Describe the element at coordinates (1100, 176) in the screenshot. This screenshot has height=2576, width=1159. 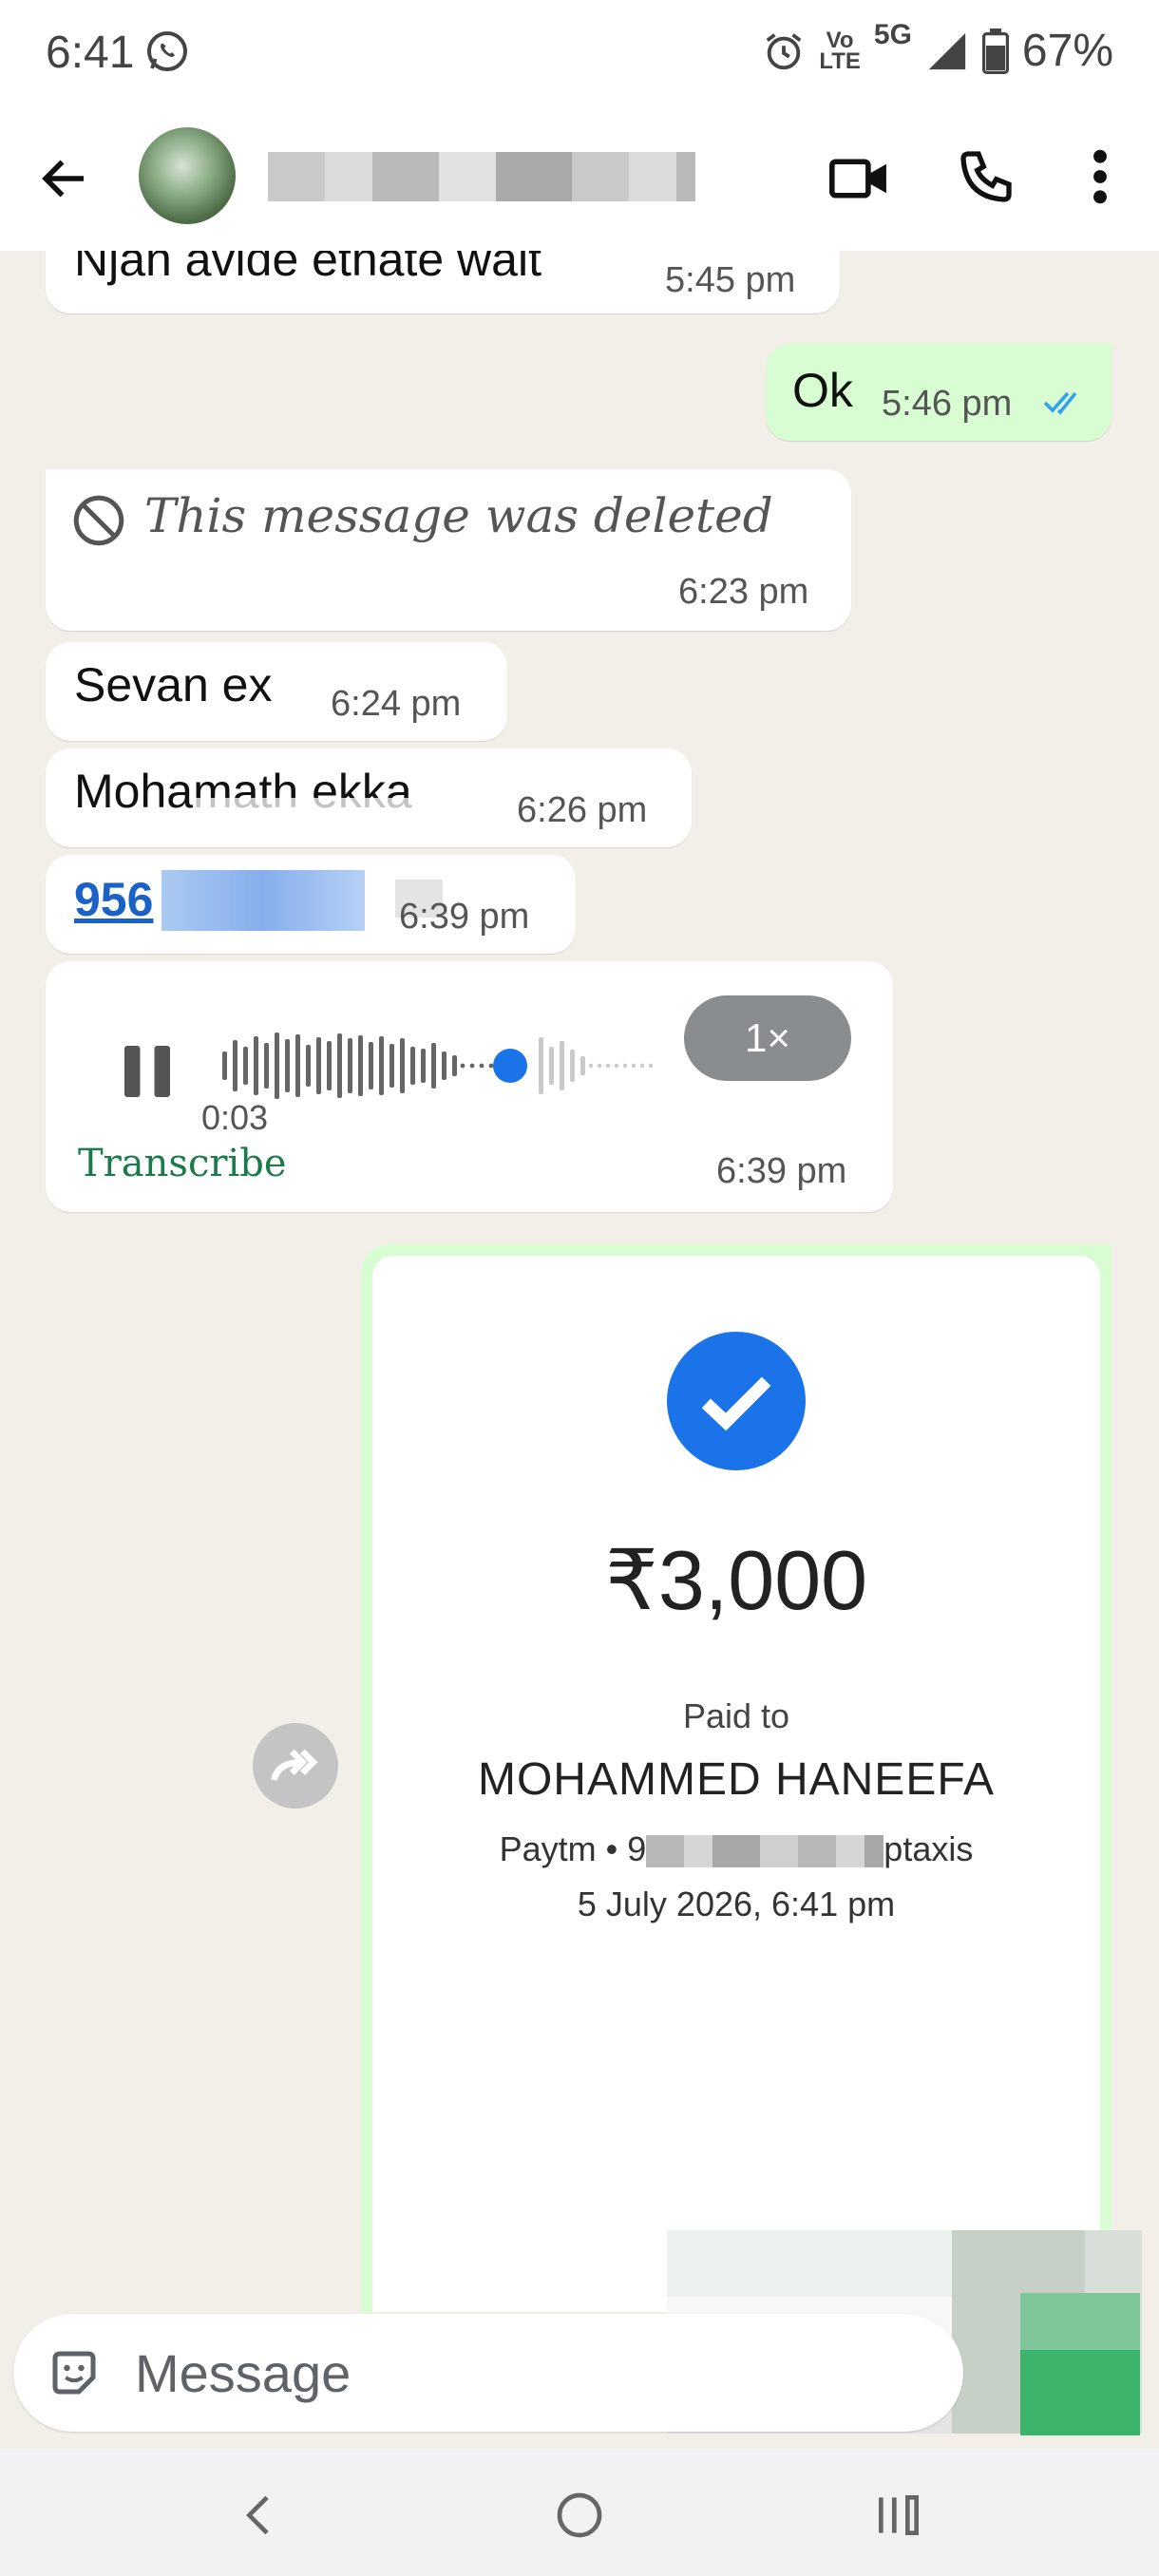
I see `more-vert-icon` at that location.